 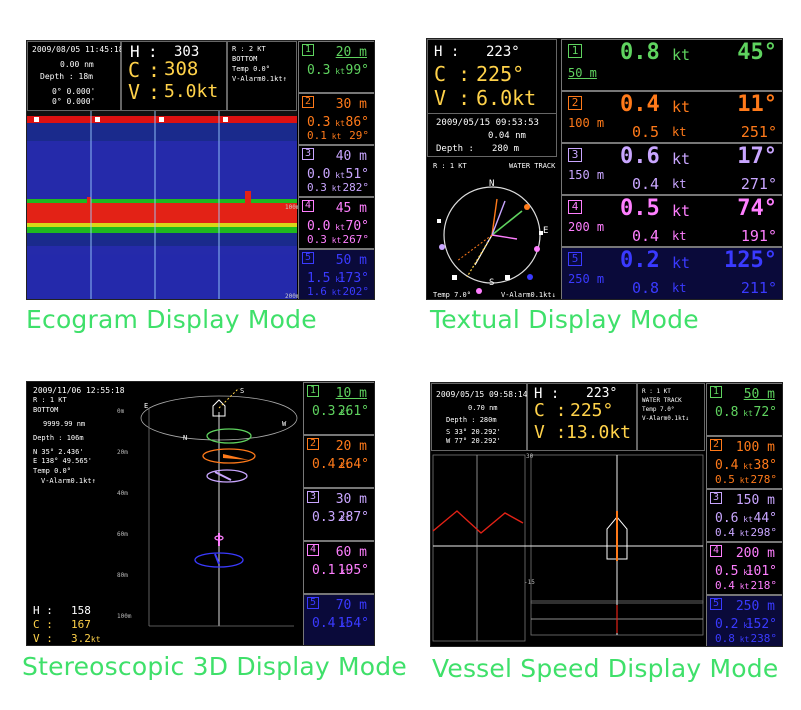 I want to click on layer-speed-2-value: 0.8, so click(x=646, y=288).